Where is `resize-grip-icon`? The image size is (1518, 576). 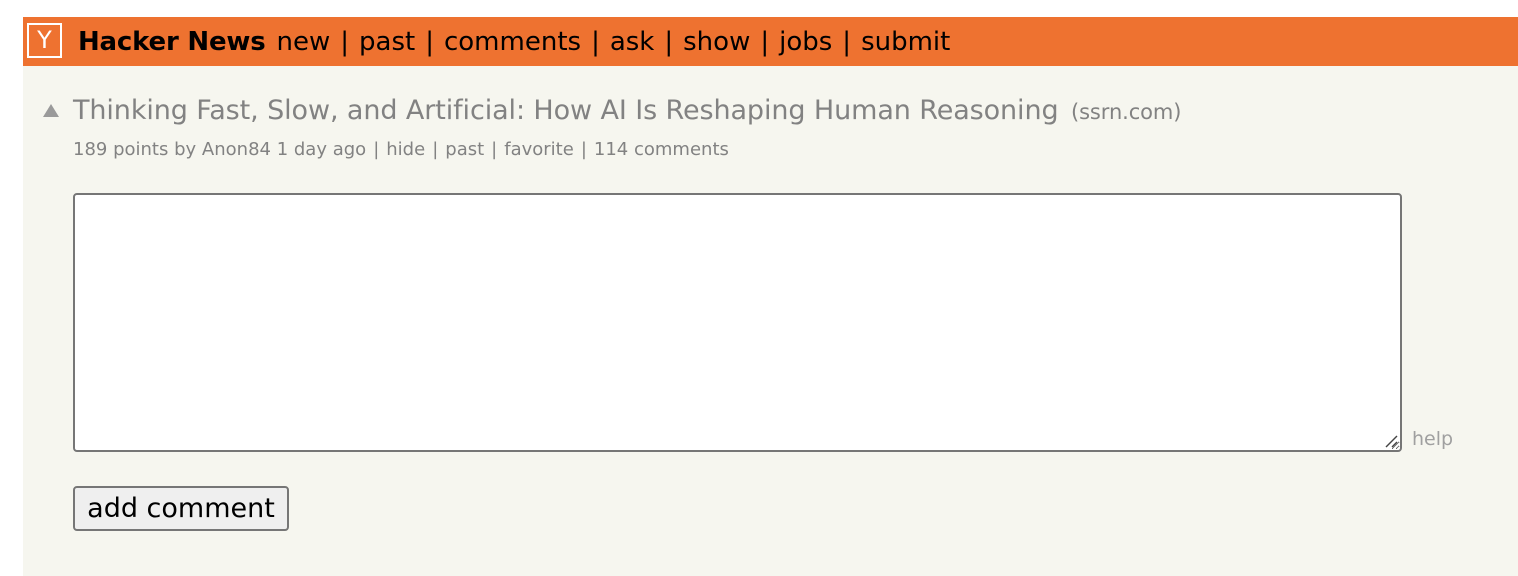
resize-grip-icon is located at coordinates (1391, 441).